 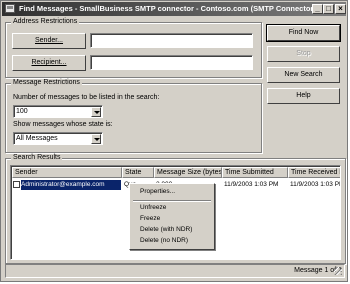 I want to click on status-bar: Message 1 of 1, so click(x=175, y=271).